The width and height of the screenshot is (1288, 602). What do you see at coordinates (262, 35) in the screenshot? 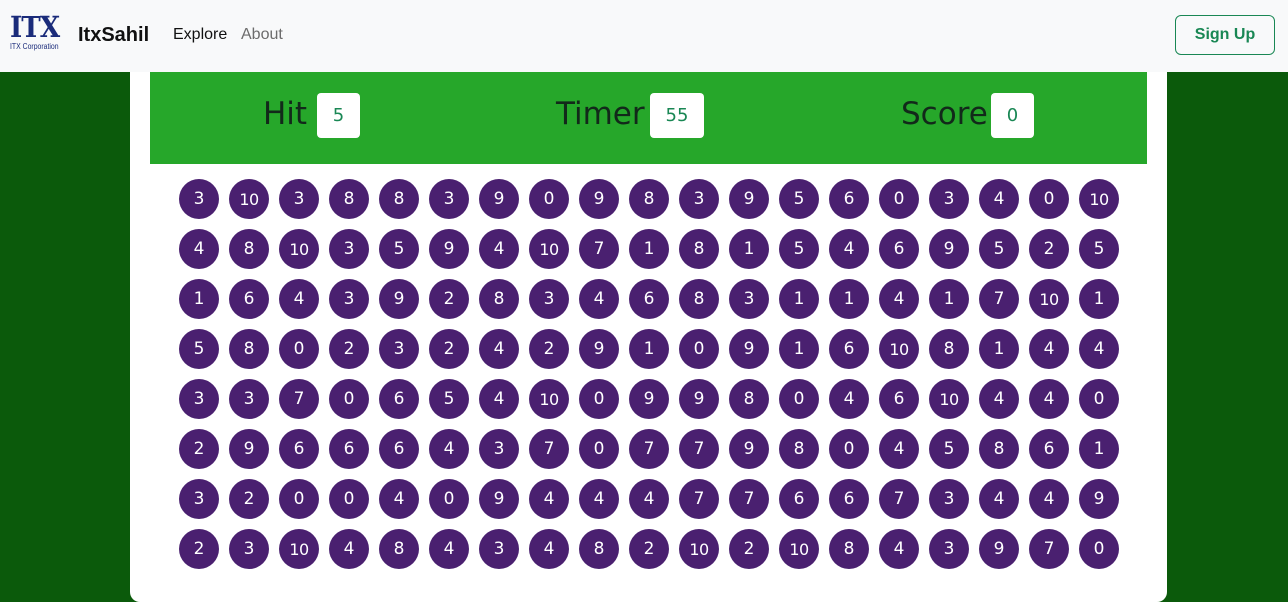
I see `nav-about: About` at bounding box center [262, 35].